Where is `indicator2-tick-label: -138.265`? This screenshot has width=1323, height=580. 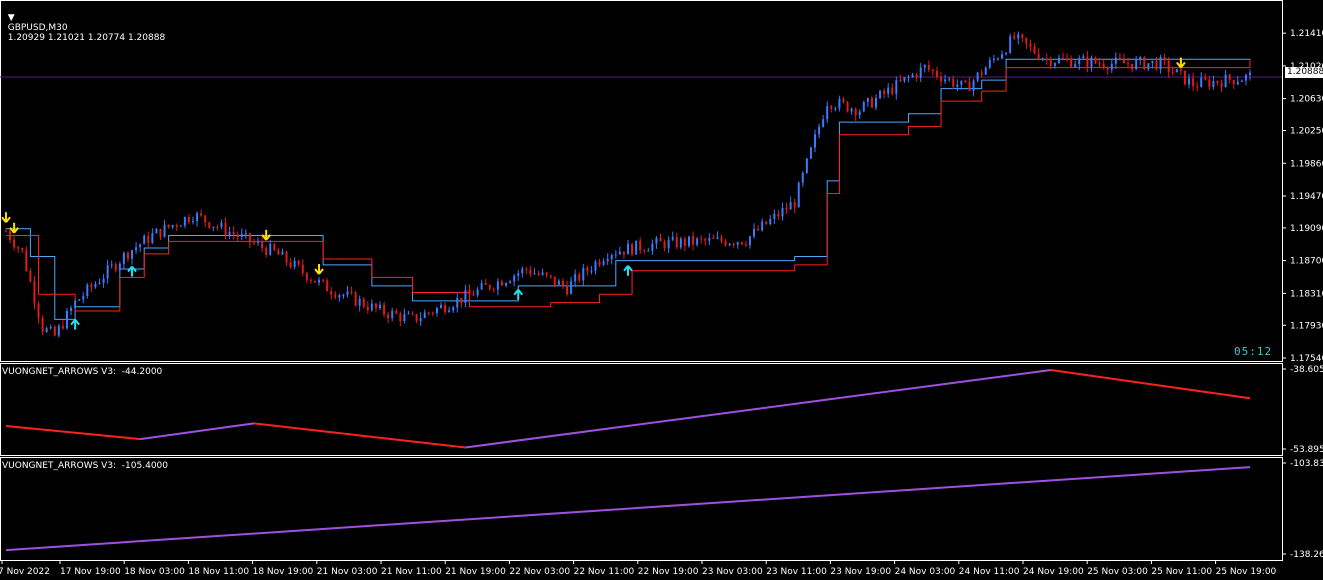
indicator2-tick-label: -138.265 is located at coordinates (1306, 555).